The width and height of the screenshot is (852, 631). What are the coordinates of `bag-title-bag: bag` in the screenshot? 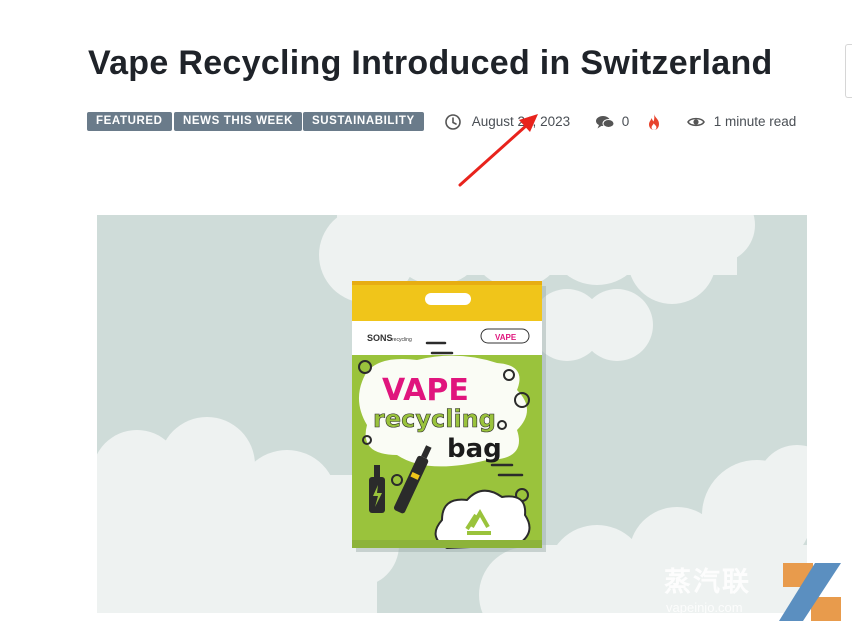 It's located at (474, 449).